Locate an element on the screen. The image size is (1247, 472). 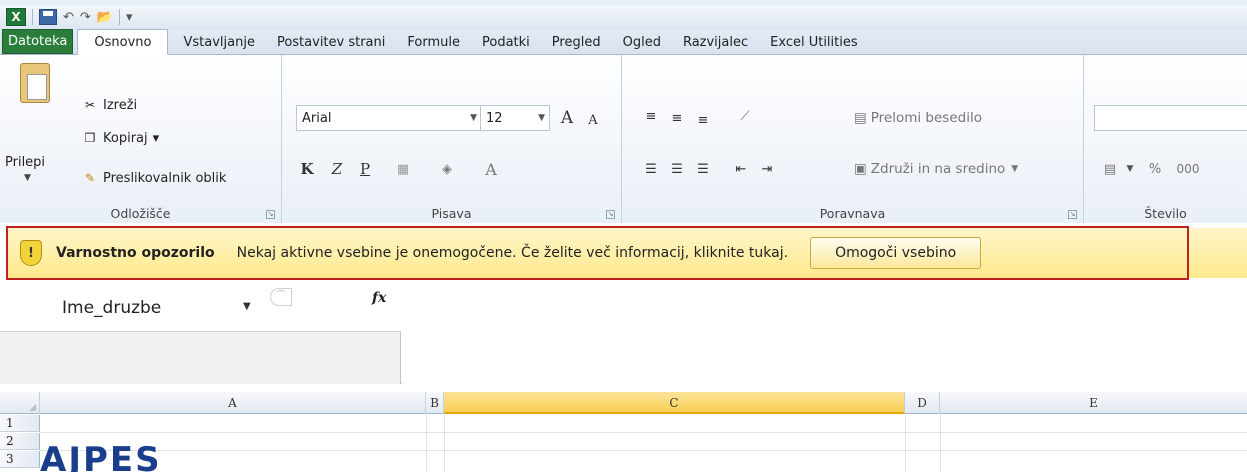
column-header-e: E is located at coordinates (1093, 403).